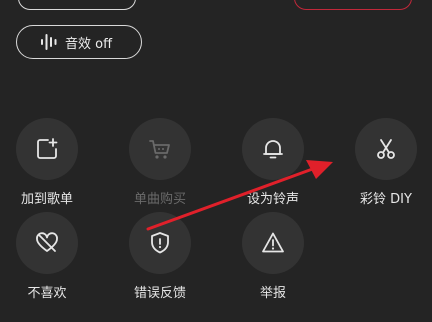 The height and width of the screenshot is (322, 432). Describe the element at coordinates (47, 256) in the screenshot. I see `dislike-button: 不喜欢` at that location.